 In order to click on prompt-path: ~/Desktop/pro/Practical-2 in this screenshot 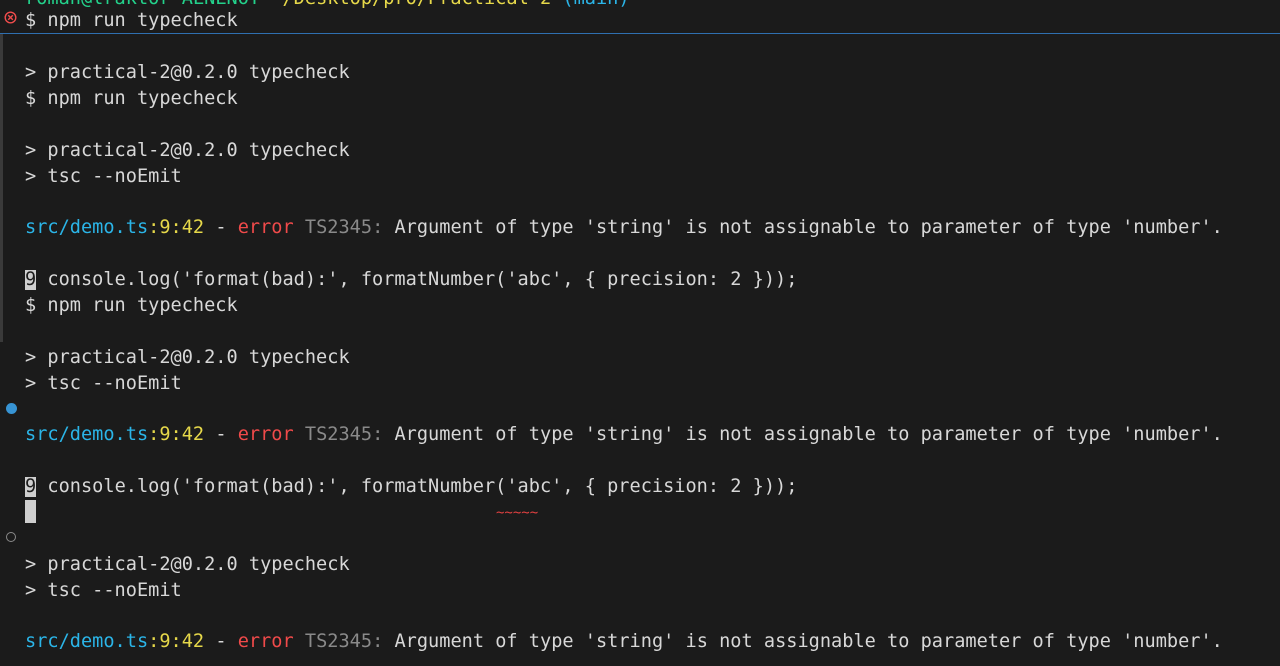, I will do `click(411, 4)`.